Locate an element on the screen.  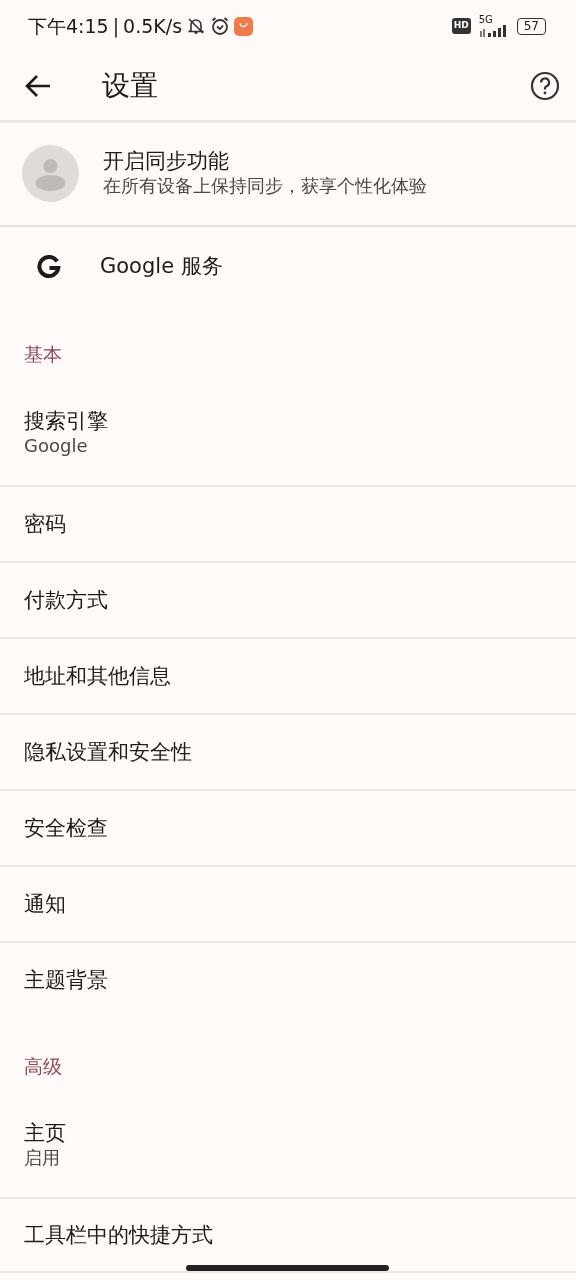
sync-row: 开启同步功能 在所有设备上保持同步，获享个性化体验 is located at coordinates (288, 174).